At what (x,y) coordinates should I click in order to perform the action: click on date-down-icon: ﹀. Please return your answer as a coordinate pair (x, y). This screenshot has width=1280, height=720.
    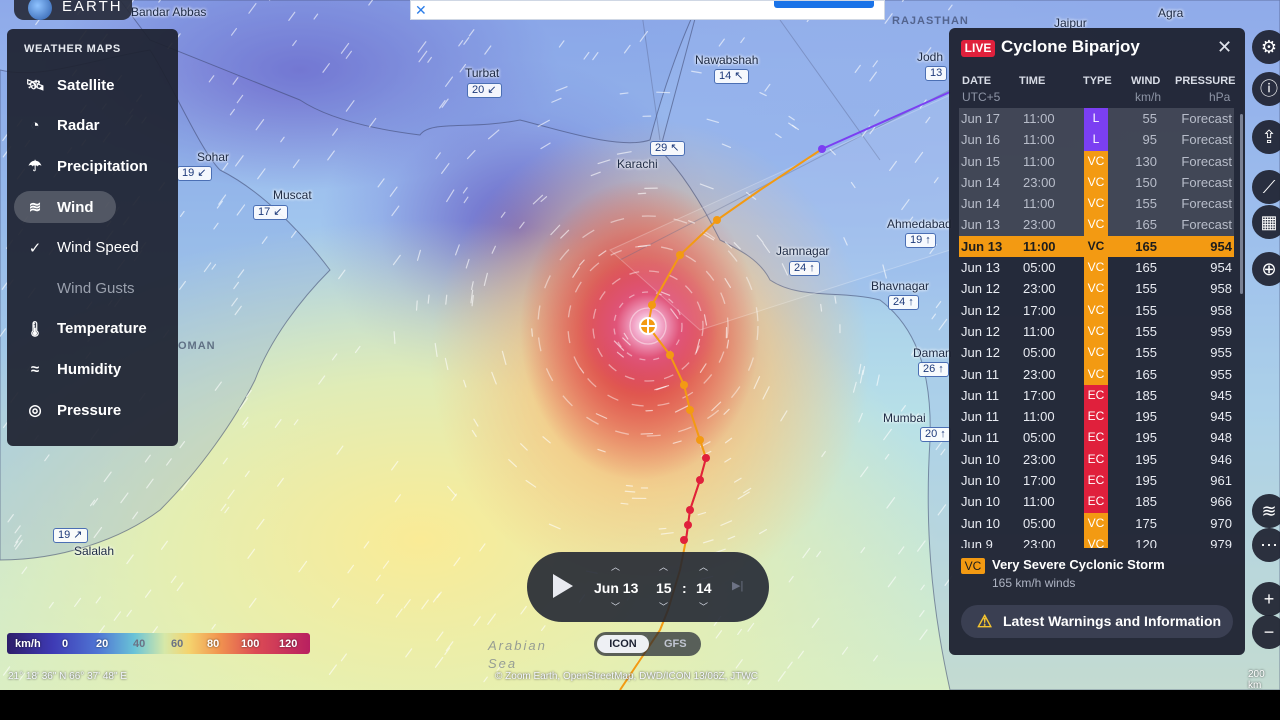
    Looking at the image, I should click on (615, 606).